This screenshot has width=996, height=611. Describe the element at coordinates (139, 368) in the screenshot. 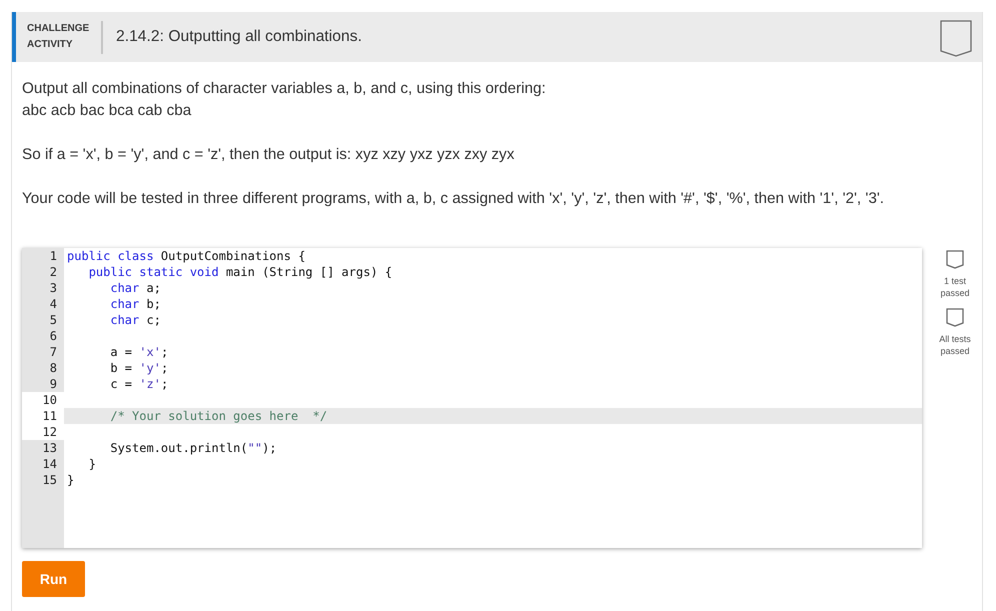

I see `code-line: b = 'y';` at that location.